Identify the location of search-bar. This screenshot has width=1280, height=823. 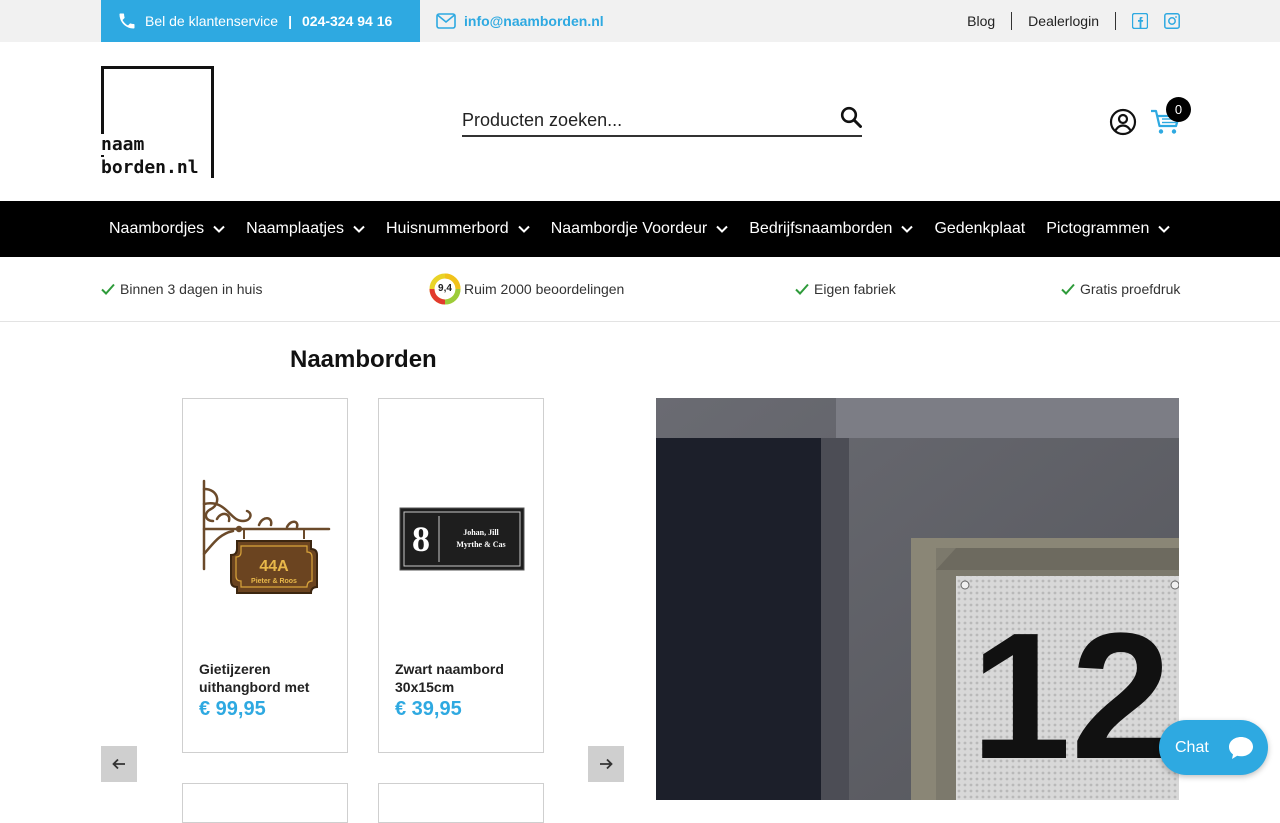
(662, 118).